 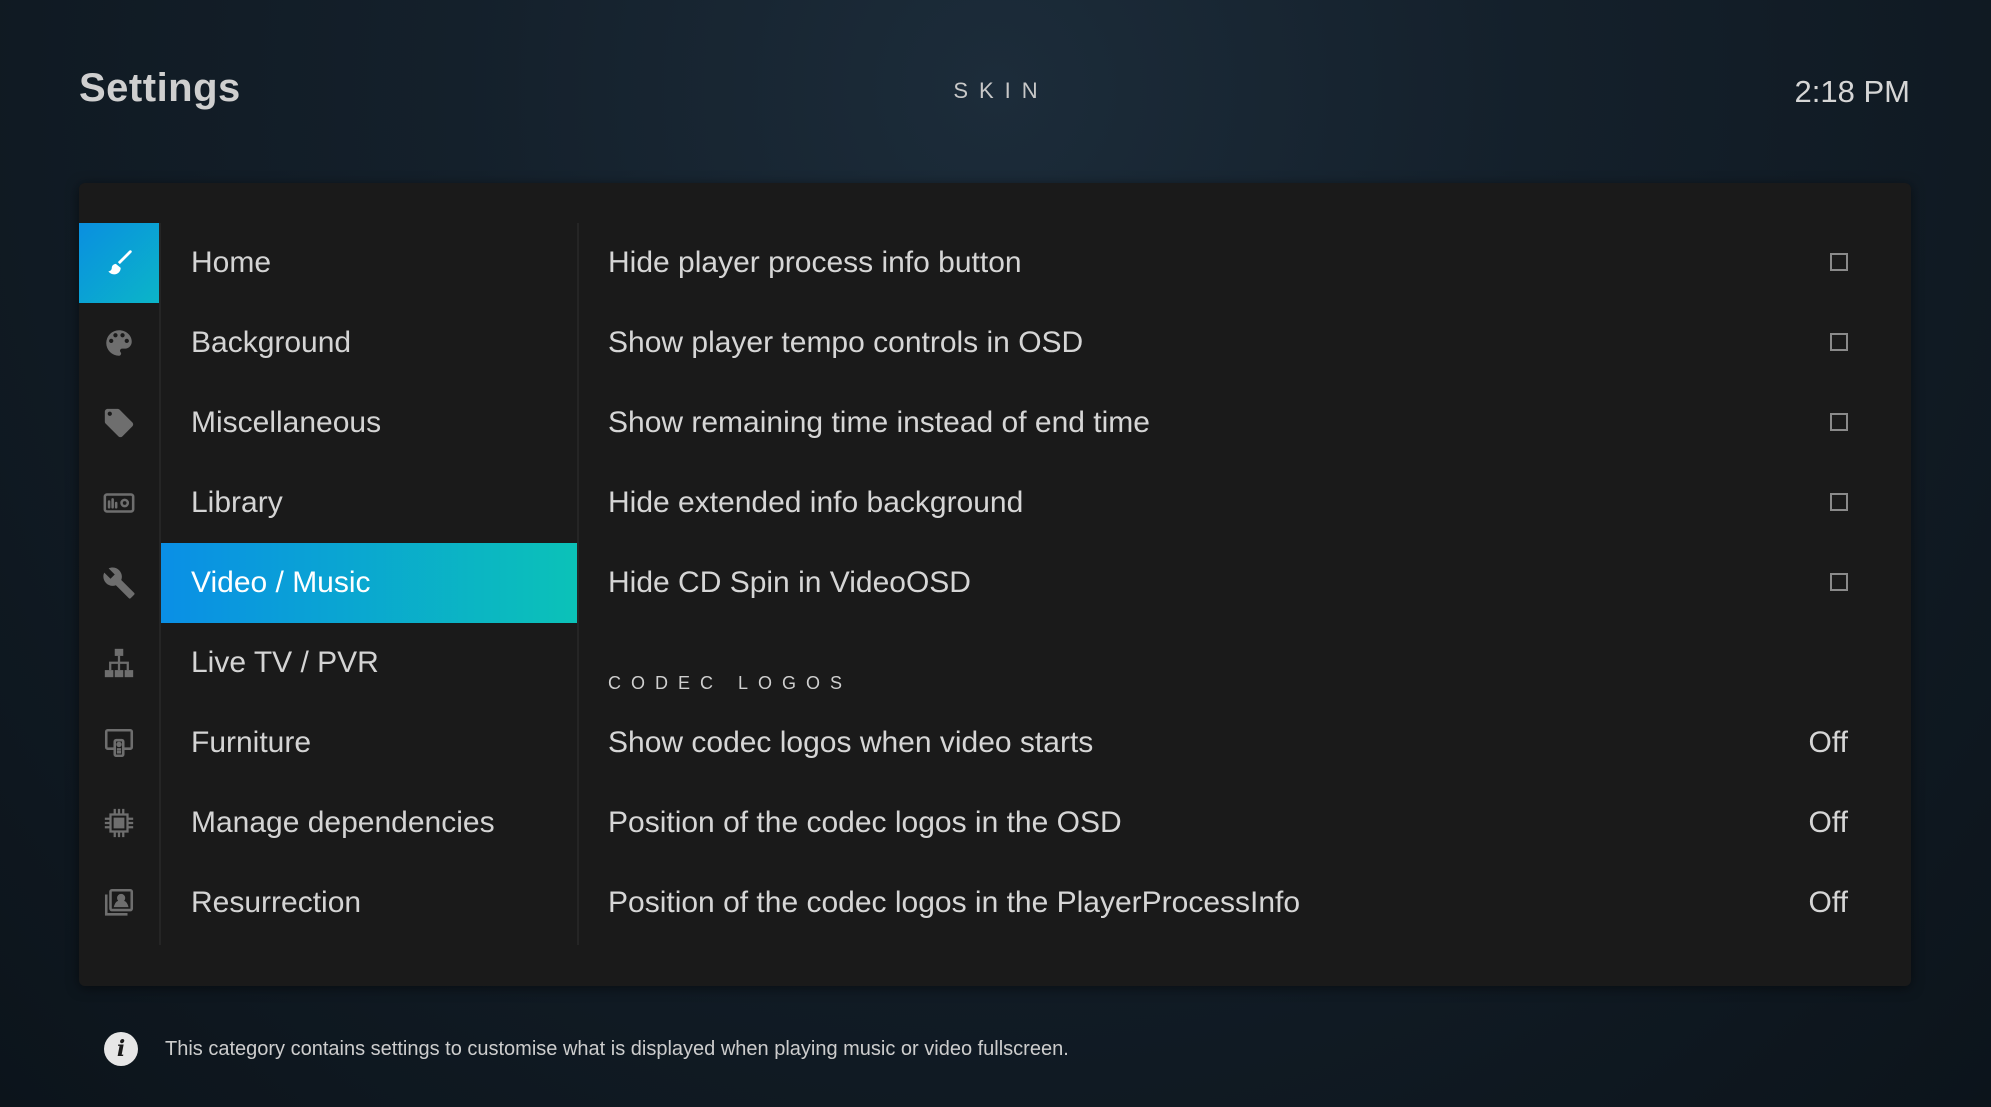 I want to click on category-icon-furniture, so click(x=119, y=743).